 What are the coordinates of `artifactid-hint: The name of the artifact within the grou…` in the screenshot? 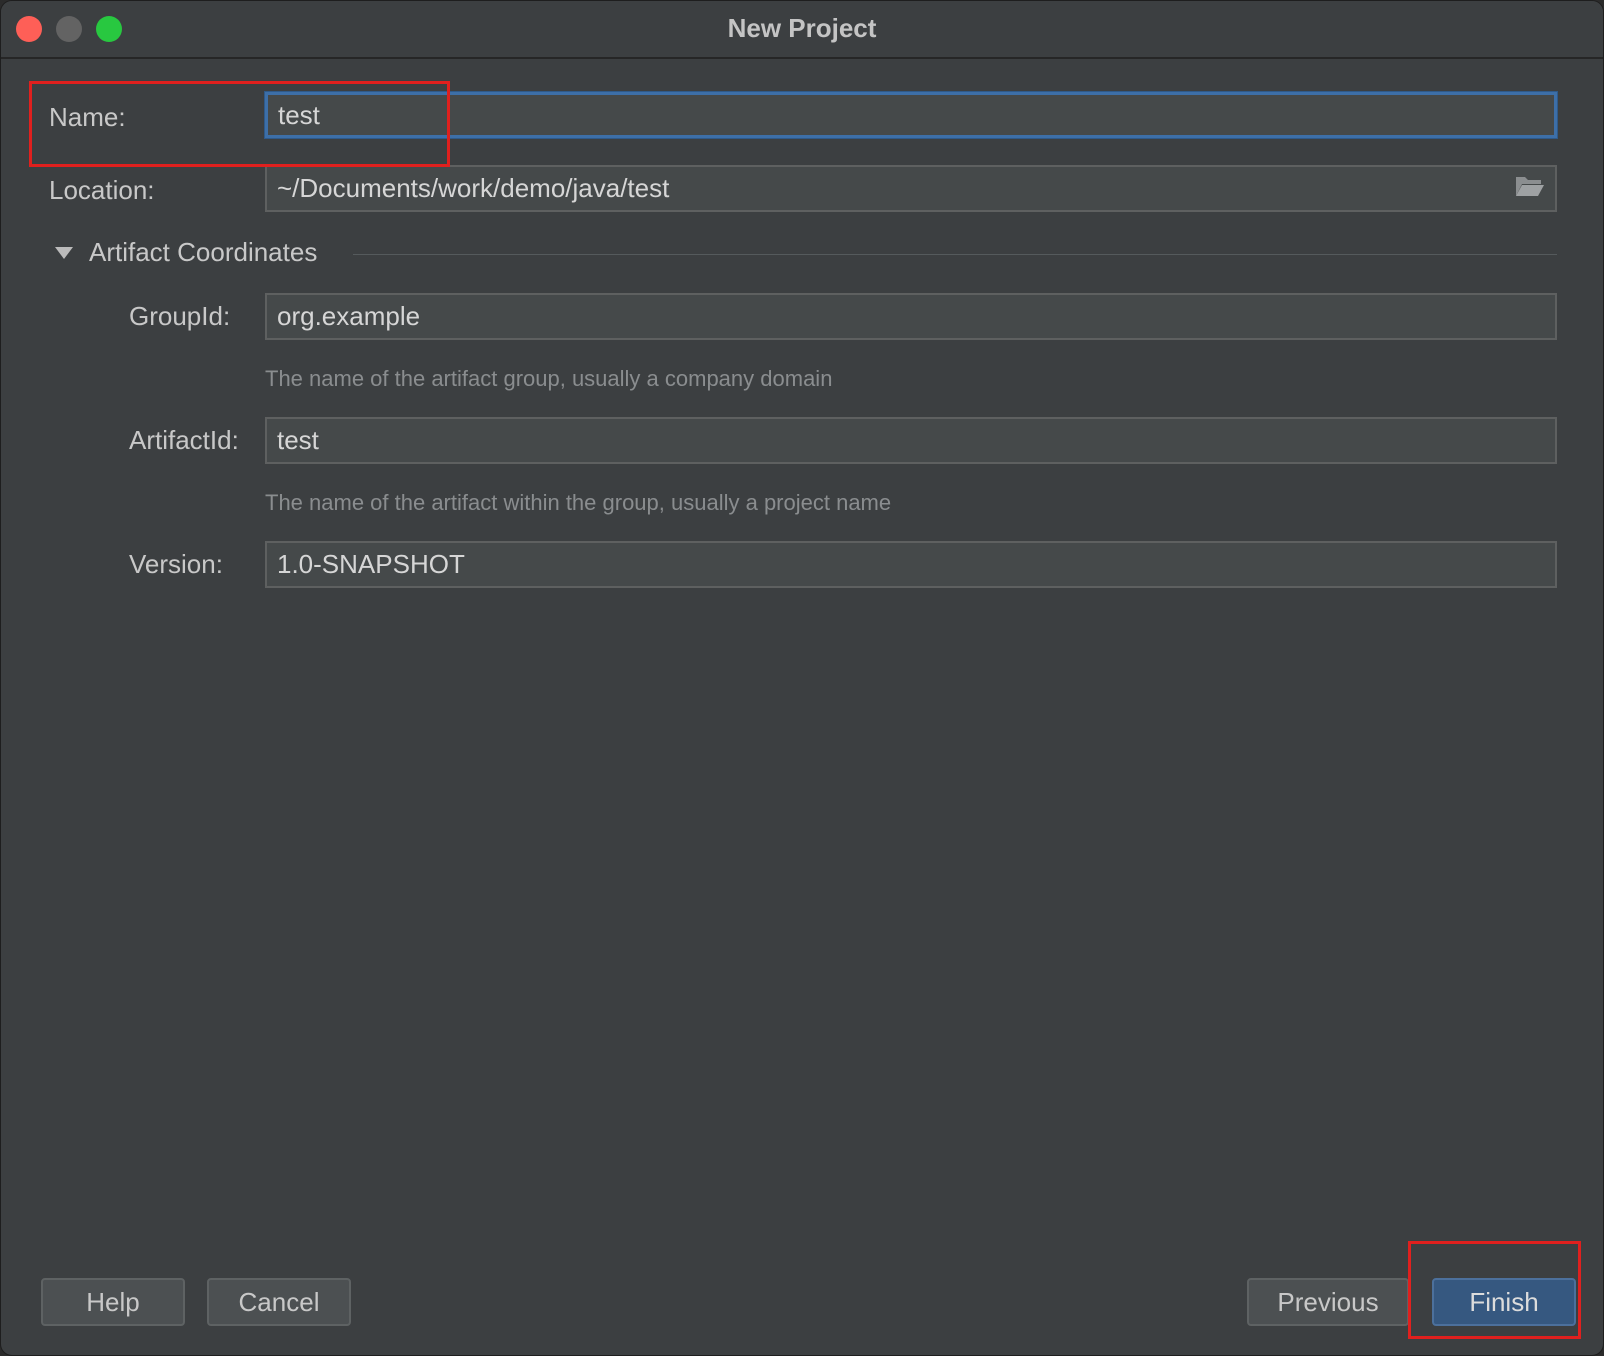 It's located at (578, 502).